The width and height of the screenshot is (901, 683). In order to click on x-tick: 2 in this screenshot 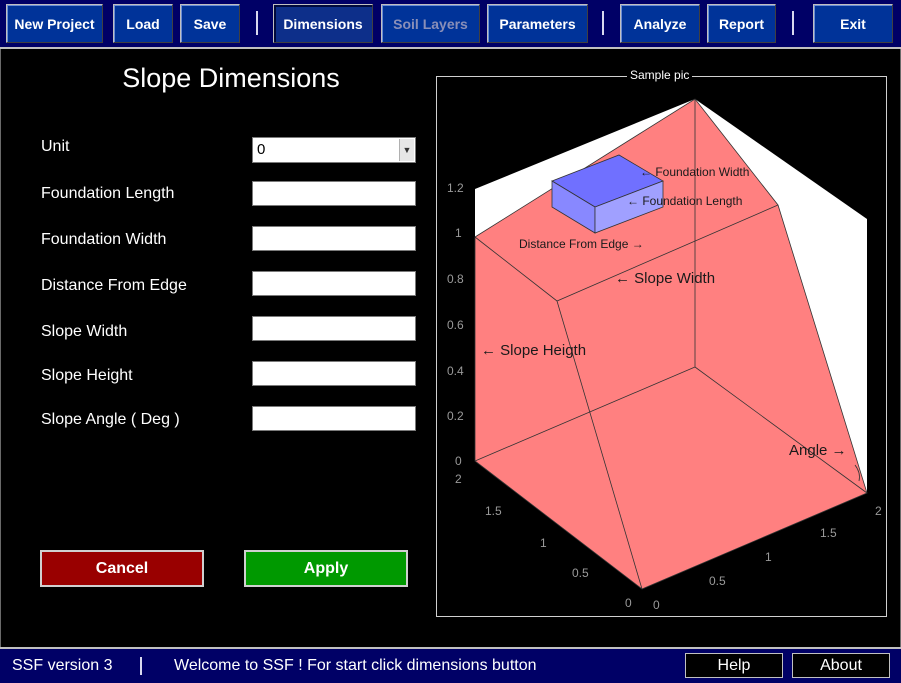, I will do `click(878, 511)`.